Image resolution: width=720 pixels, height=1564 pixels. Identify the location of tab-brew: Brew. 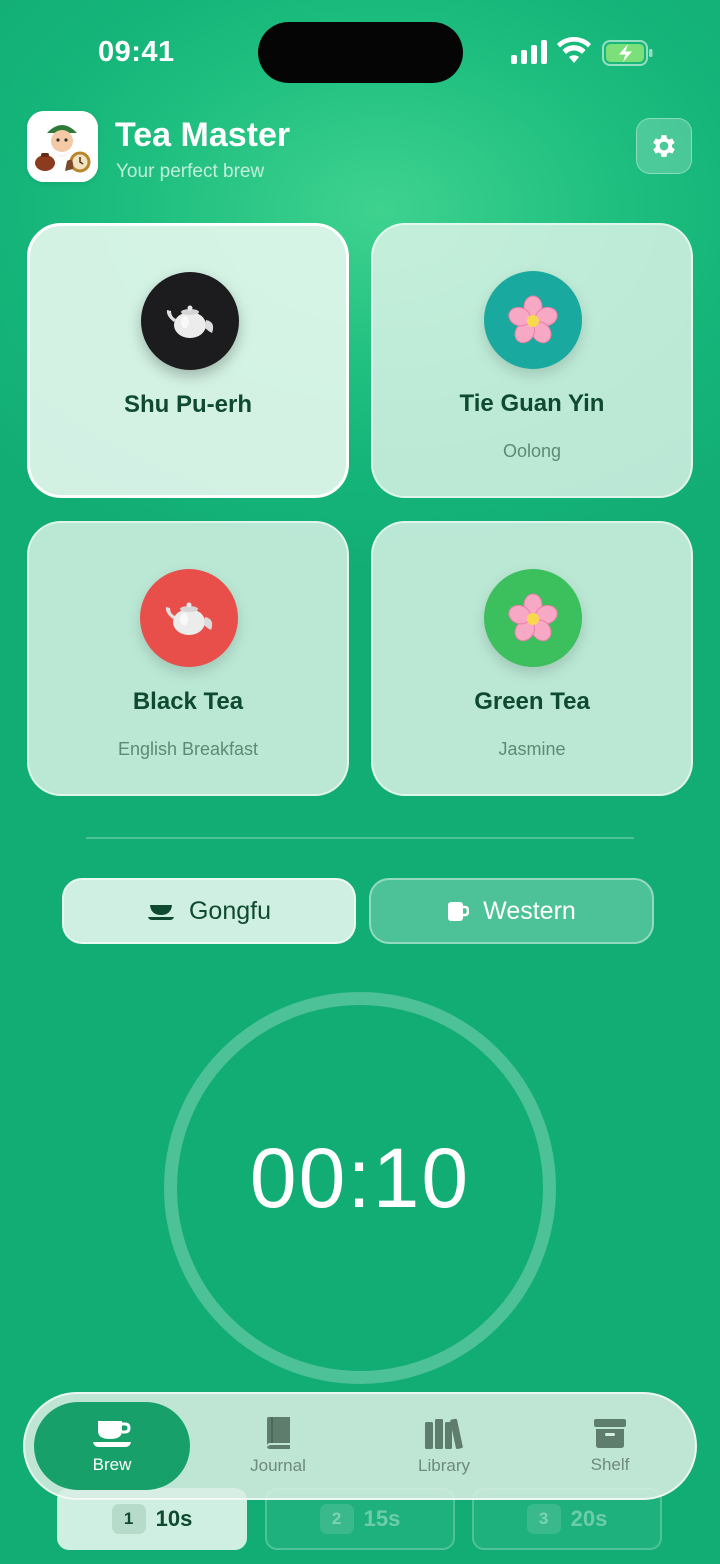
(112, 1446).